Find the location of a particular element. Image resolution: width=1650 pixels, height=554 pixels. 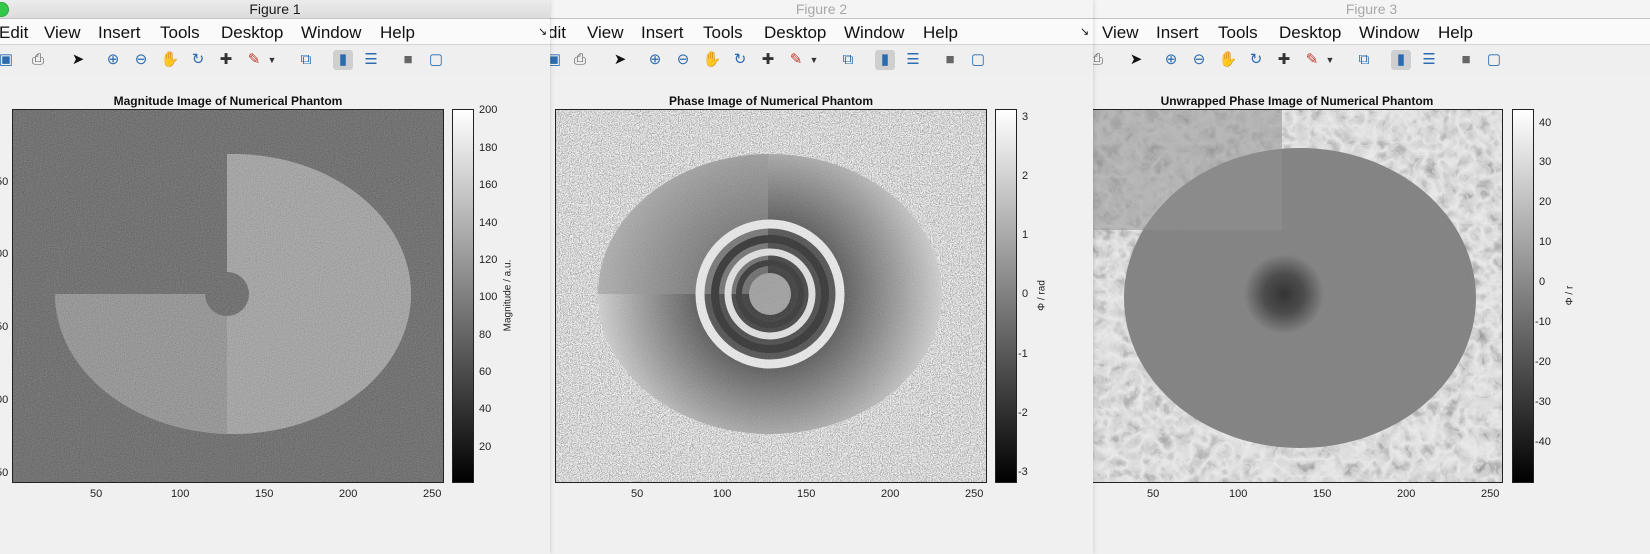

window-title: Figure 1 is located at coordinates (275, 9).